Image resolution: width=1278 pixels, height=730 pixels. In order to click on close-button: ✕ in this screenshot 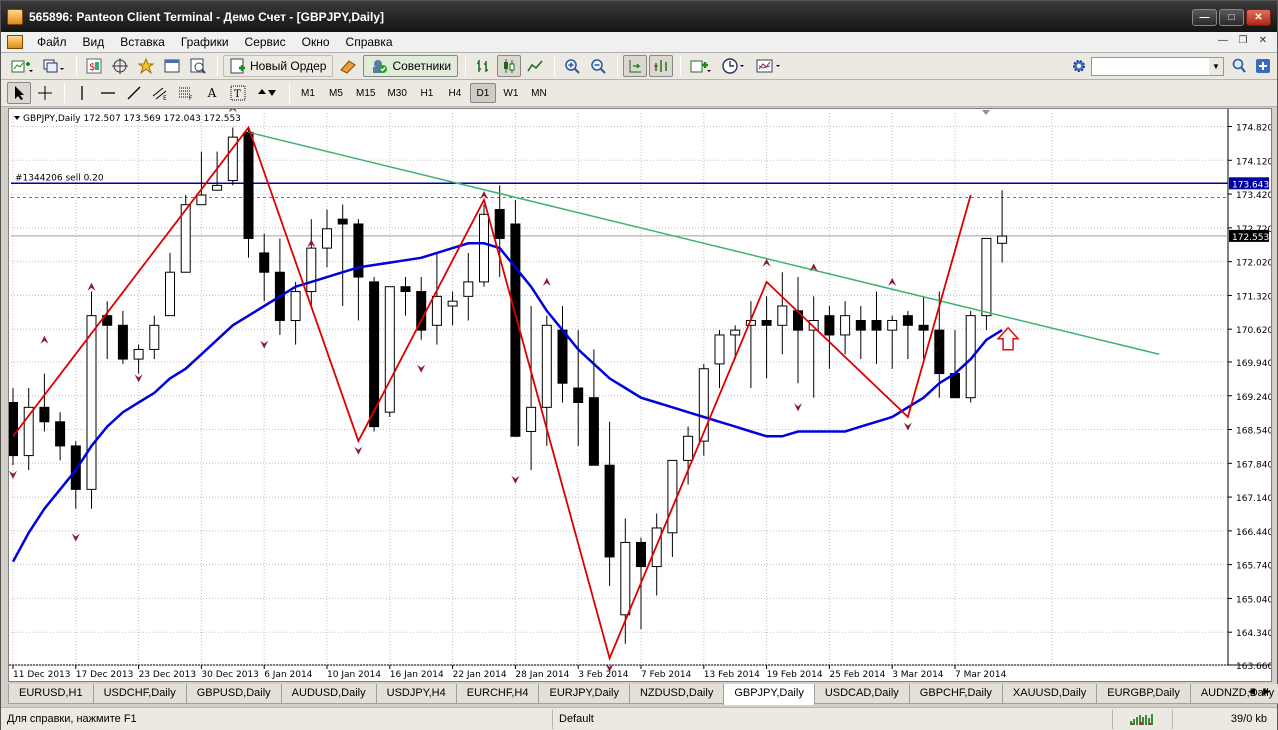, I will do `click(1258, 17)`.